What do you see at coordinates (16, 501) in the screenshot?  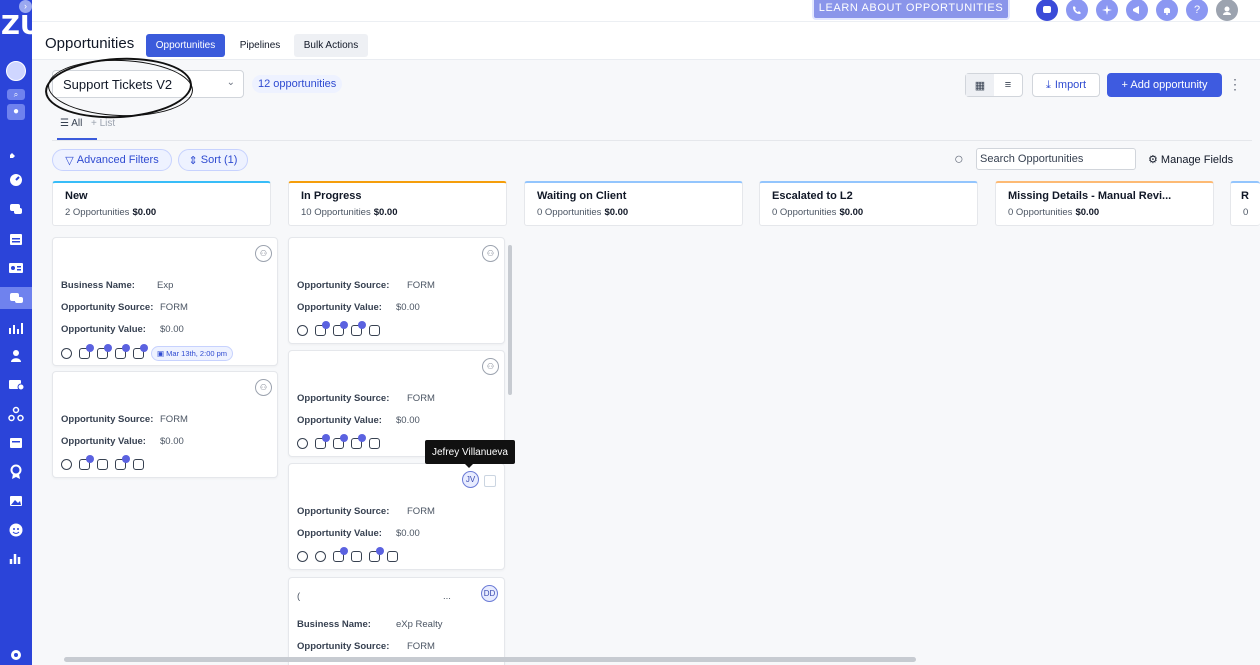 I see `media-icon` at bounding box center [16, 501].